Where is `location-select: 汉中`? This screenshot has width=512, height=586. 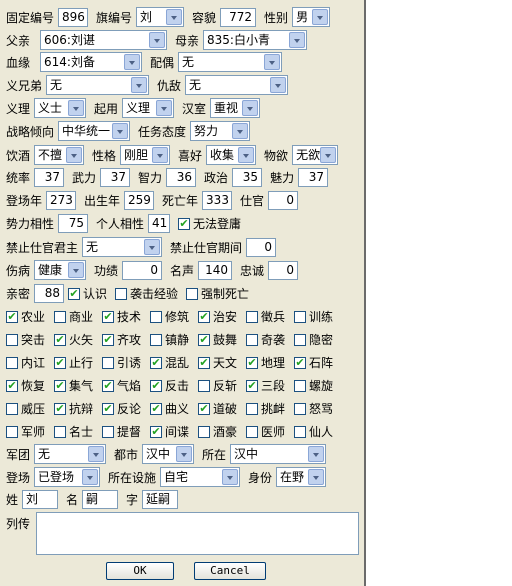
location-select: 汉中 is located at coordinates (278, 454).